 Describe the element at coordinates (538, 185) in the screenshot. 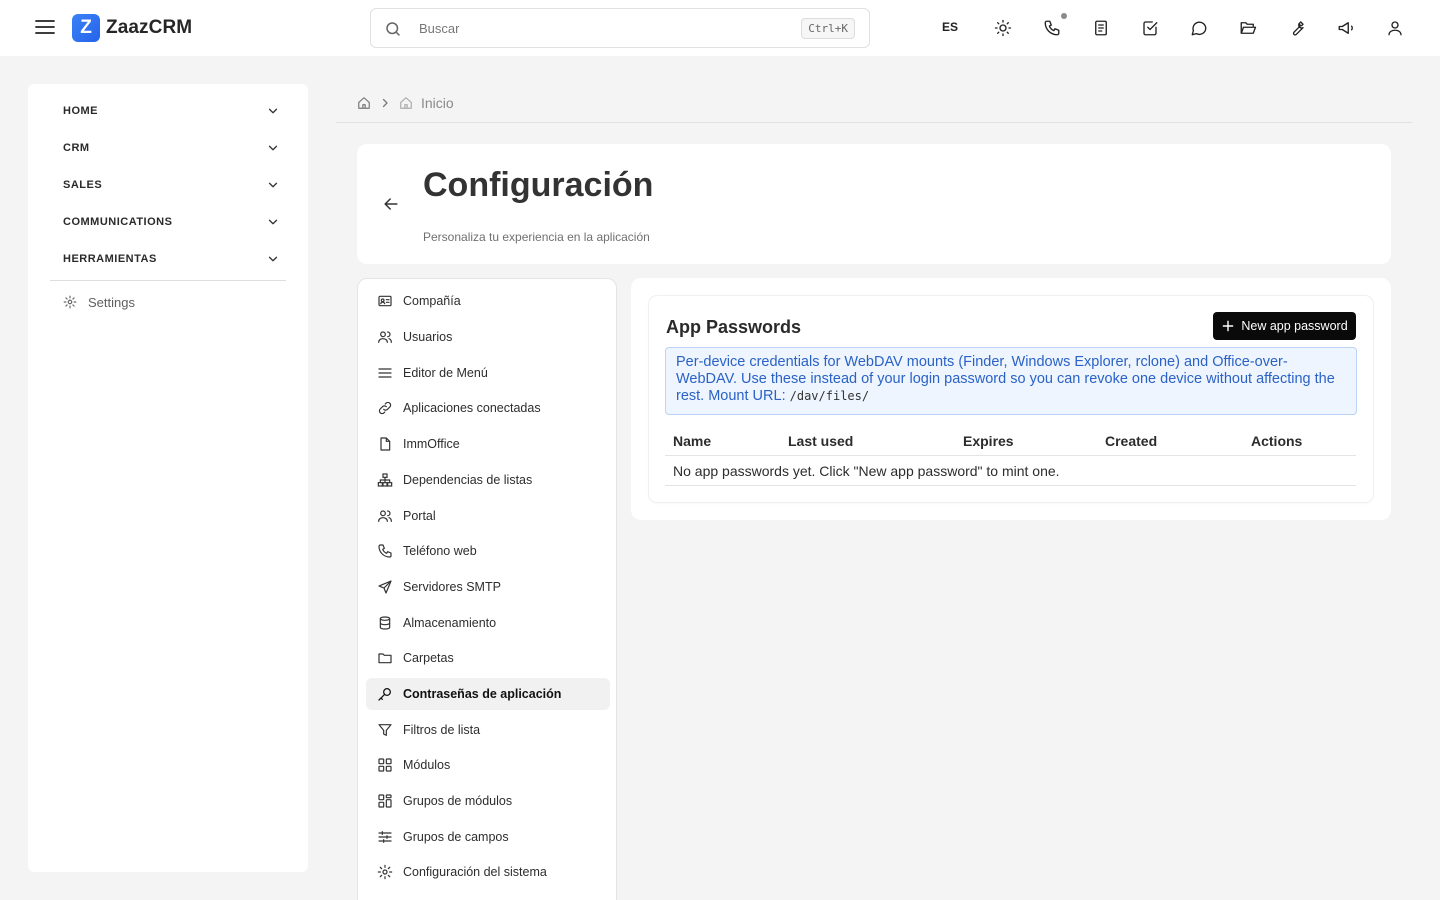

I see `page-title: Configuración` at that location.